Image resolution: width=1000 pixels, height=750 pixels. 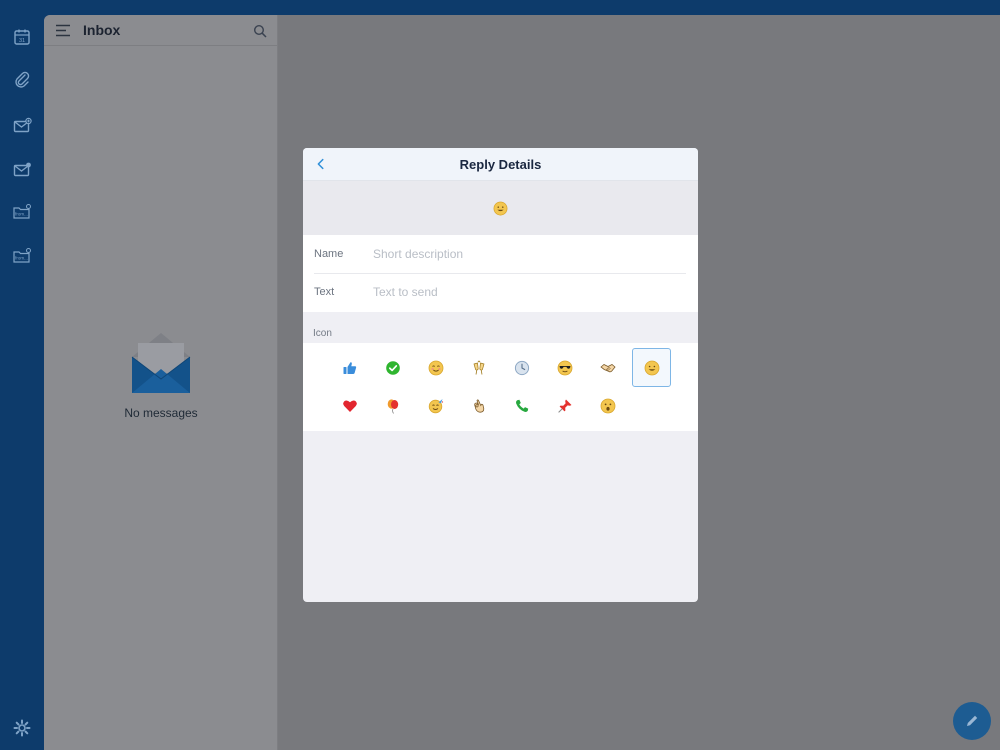 I want to click on empty-state-text: No messages, so click(x=161, y=413).